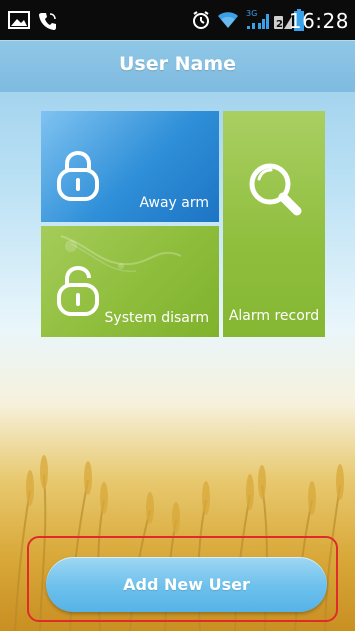 The image size is (355, 631). I want to click on page-title: User Name, so click(177, 64).